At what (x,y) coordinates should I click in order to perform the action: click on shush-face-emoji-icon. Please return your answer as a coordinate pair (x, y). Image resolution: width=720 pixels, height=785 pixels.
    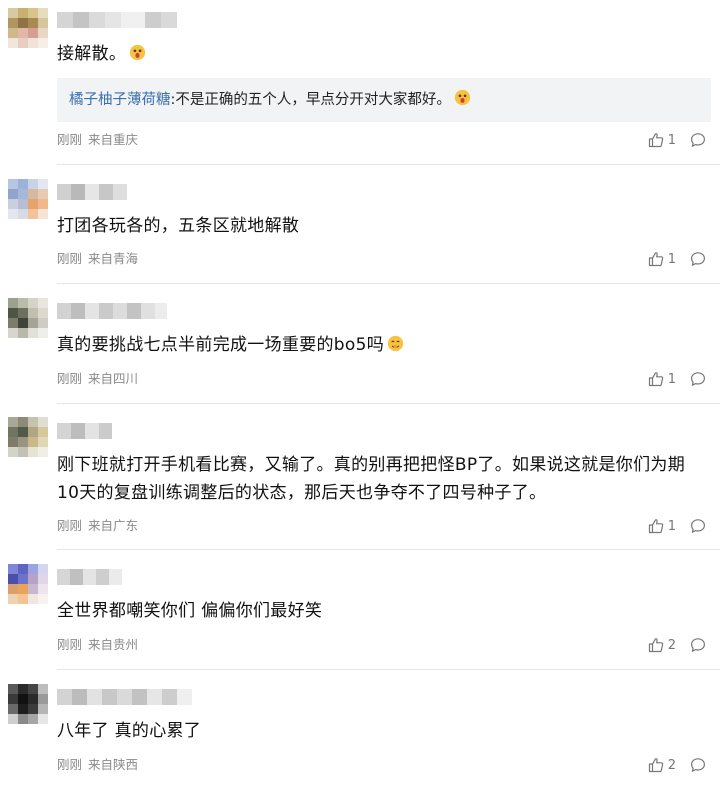
    Looking at the image, I should click on (395, 343).